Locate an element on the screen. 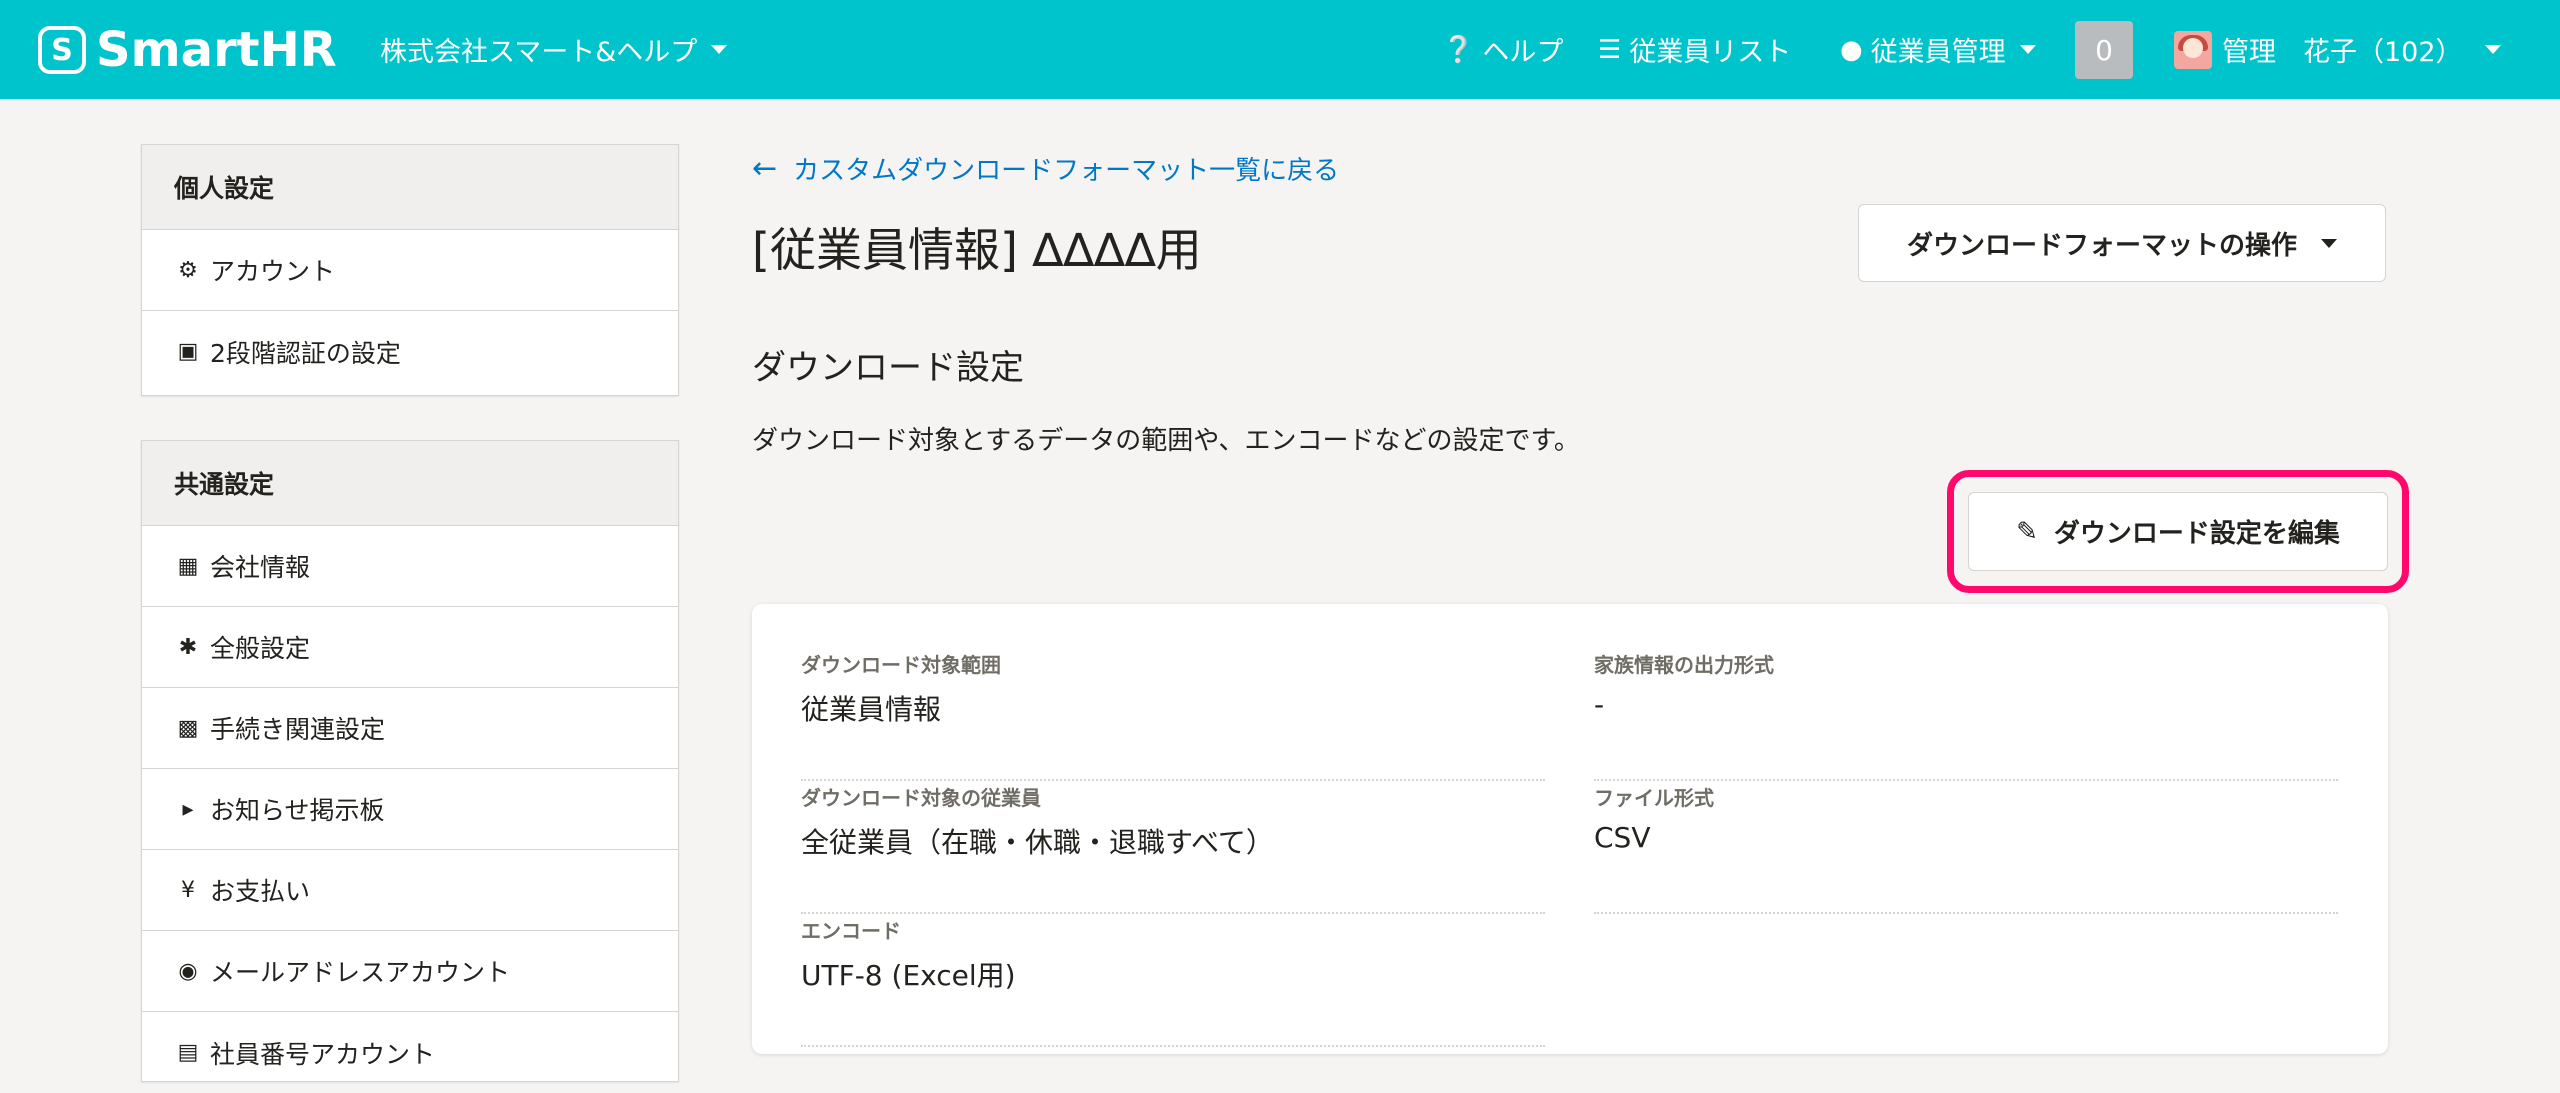 The height and width of the screenshot is (1093, 2560). edit-download-settings-button: ✎ ダウンロード設定を編集 is located at coordinates (2178, 531).